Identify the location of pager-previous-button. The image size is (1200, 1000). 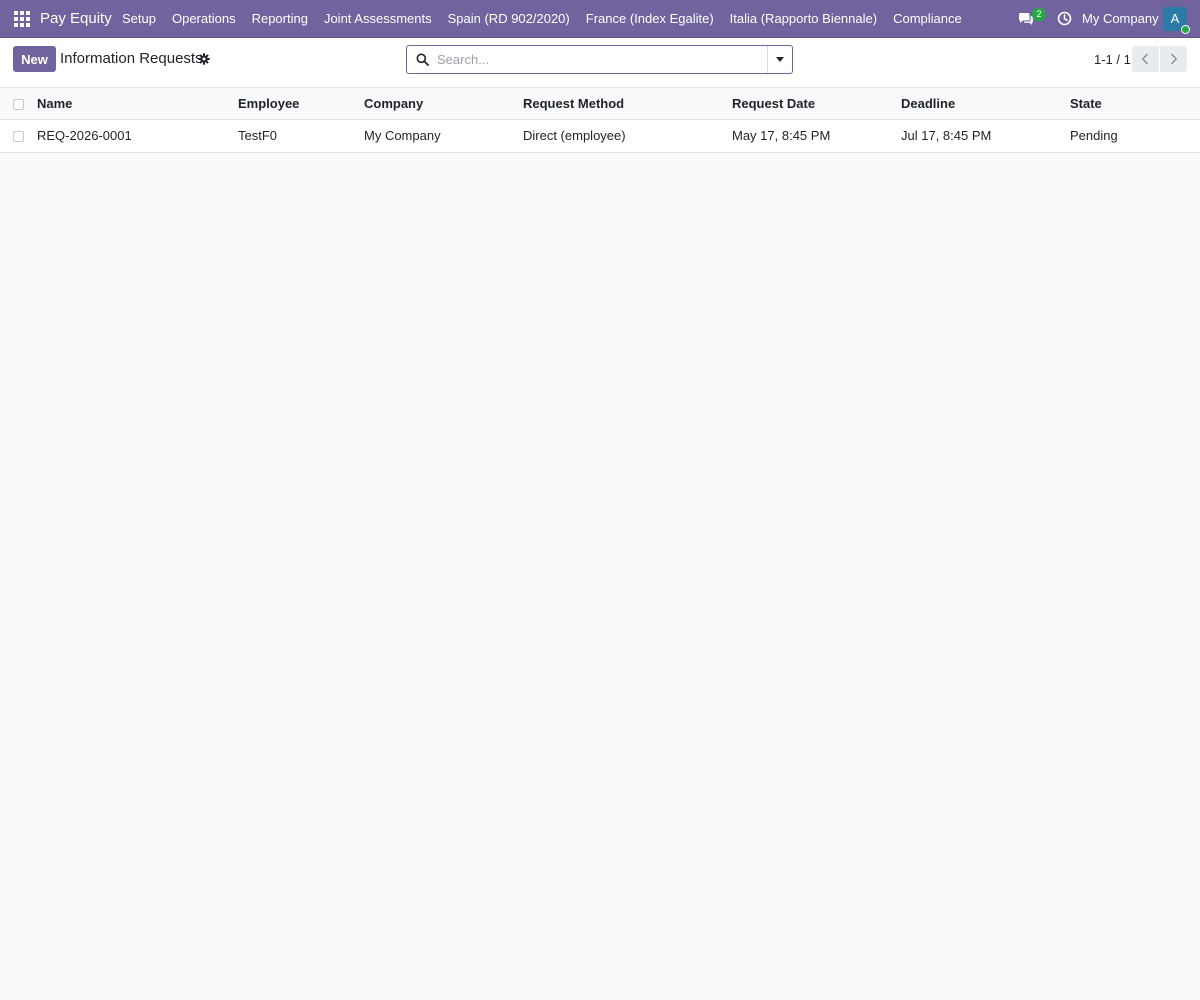
(1145, 59).